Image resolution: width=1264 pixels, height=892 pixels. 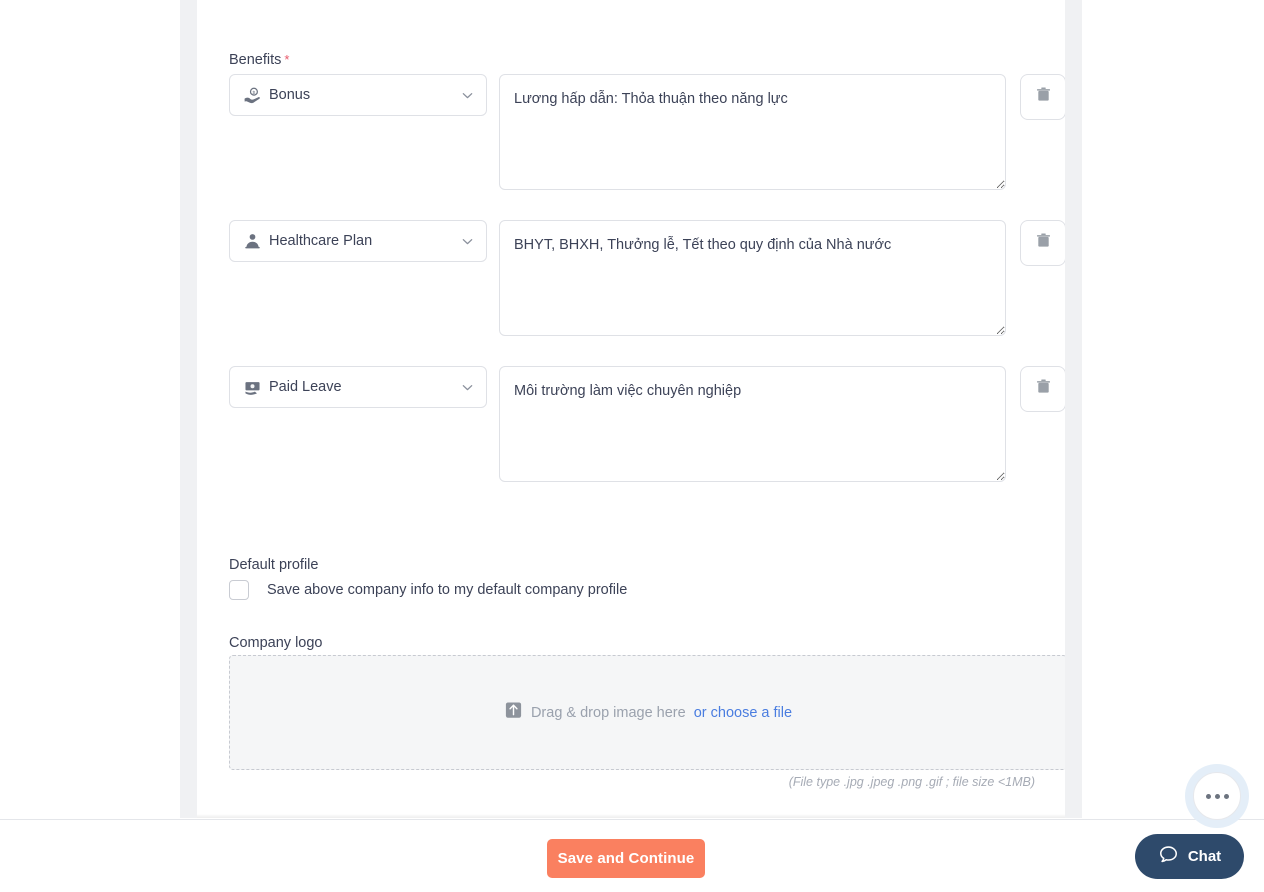 What do you see at coordinates (252, 387) in the screenshot?
I see `banknote-icon` at bounding box center [252, 387].